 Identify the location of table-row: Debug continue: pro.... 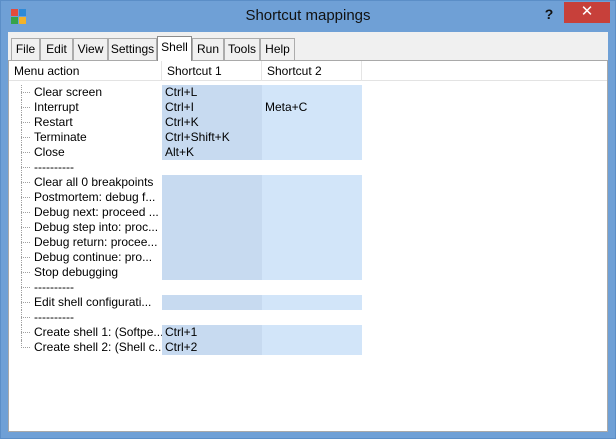
(308, 257).